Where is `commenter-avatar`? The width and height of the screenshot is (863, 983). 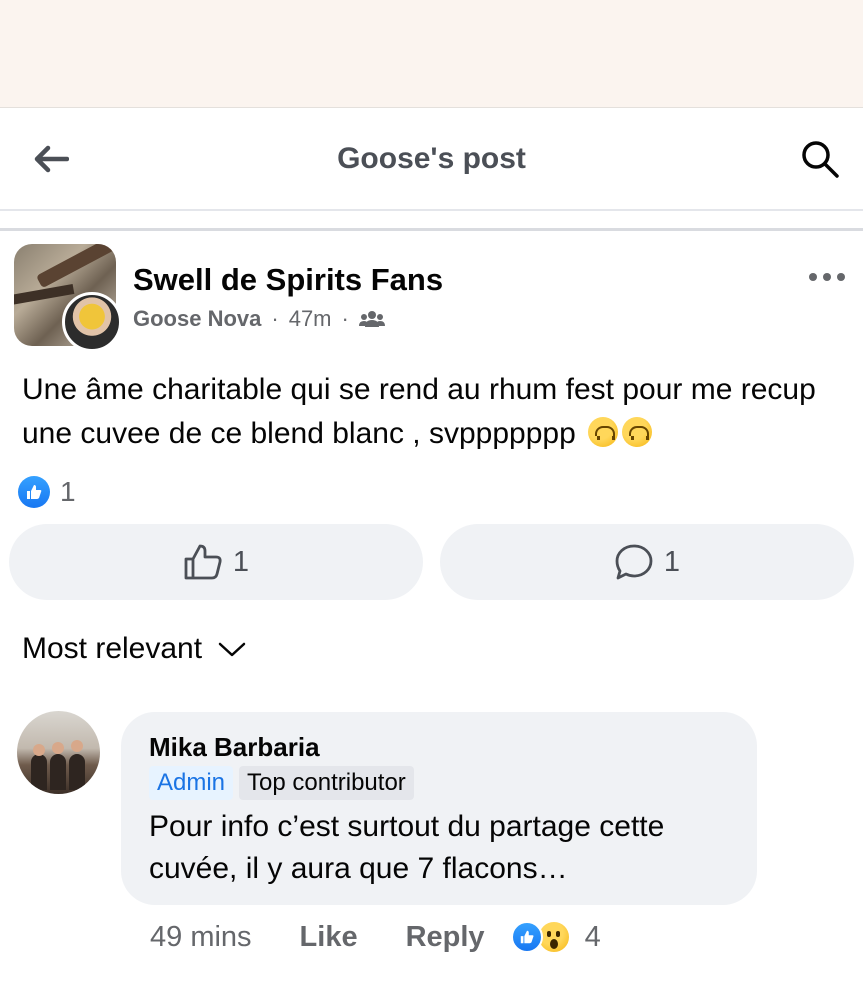
commenter-avatar is located at coordinates (58, 752).